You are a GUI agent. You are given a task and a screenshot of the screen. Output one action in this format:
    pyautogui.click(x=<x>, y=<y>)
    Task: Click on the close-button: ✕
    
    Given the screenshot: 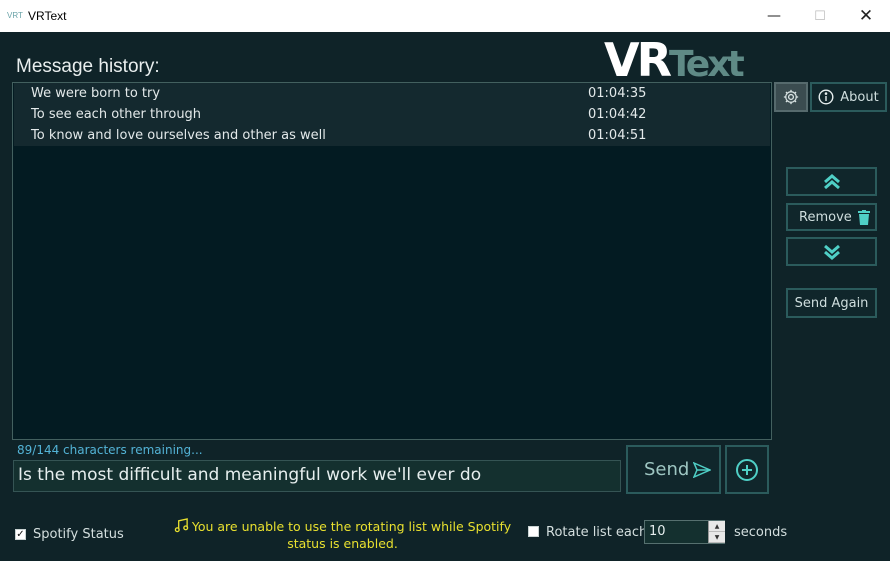 What is the action you would take?
    pyautogui.click(x=866, y=16)
    